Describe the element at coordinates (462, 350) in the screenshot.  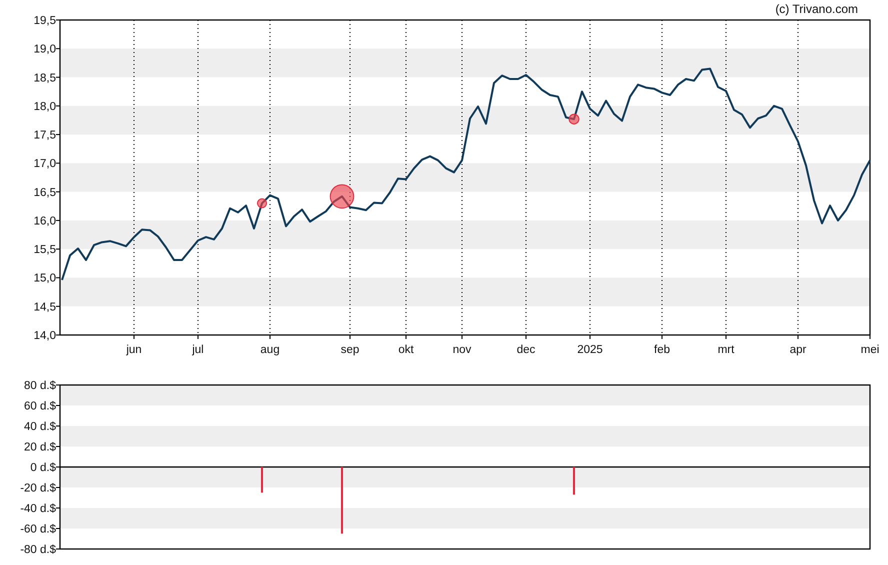
I see `x-axis-label: nov` at that location.